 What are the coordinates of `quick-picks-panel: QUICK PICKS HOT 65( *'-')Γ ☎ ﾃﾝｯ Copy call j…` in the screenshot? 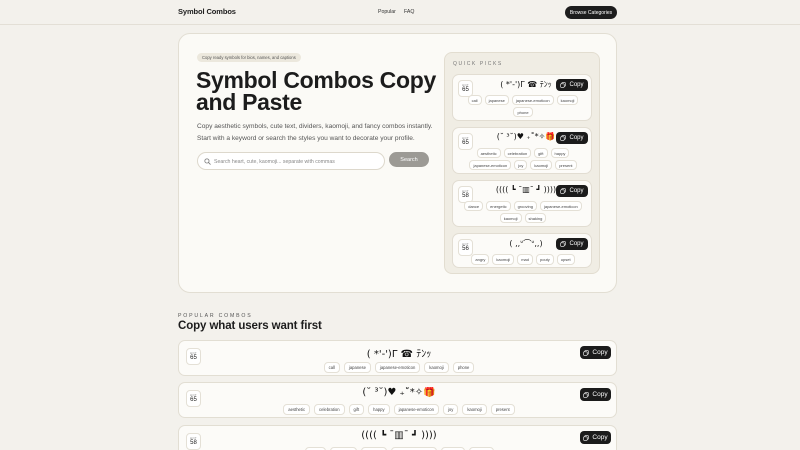 It's located at (522, 163).